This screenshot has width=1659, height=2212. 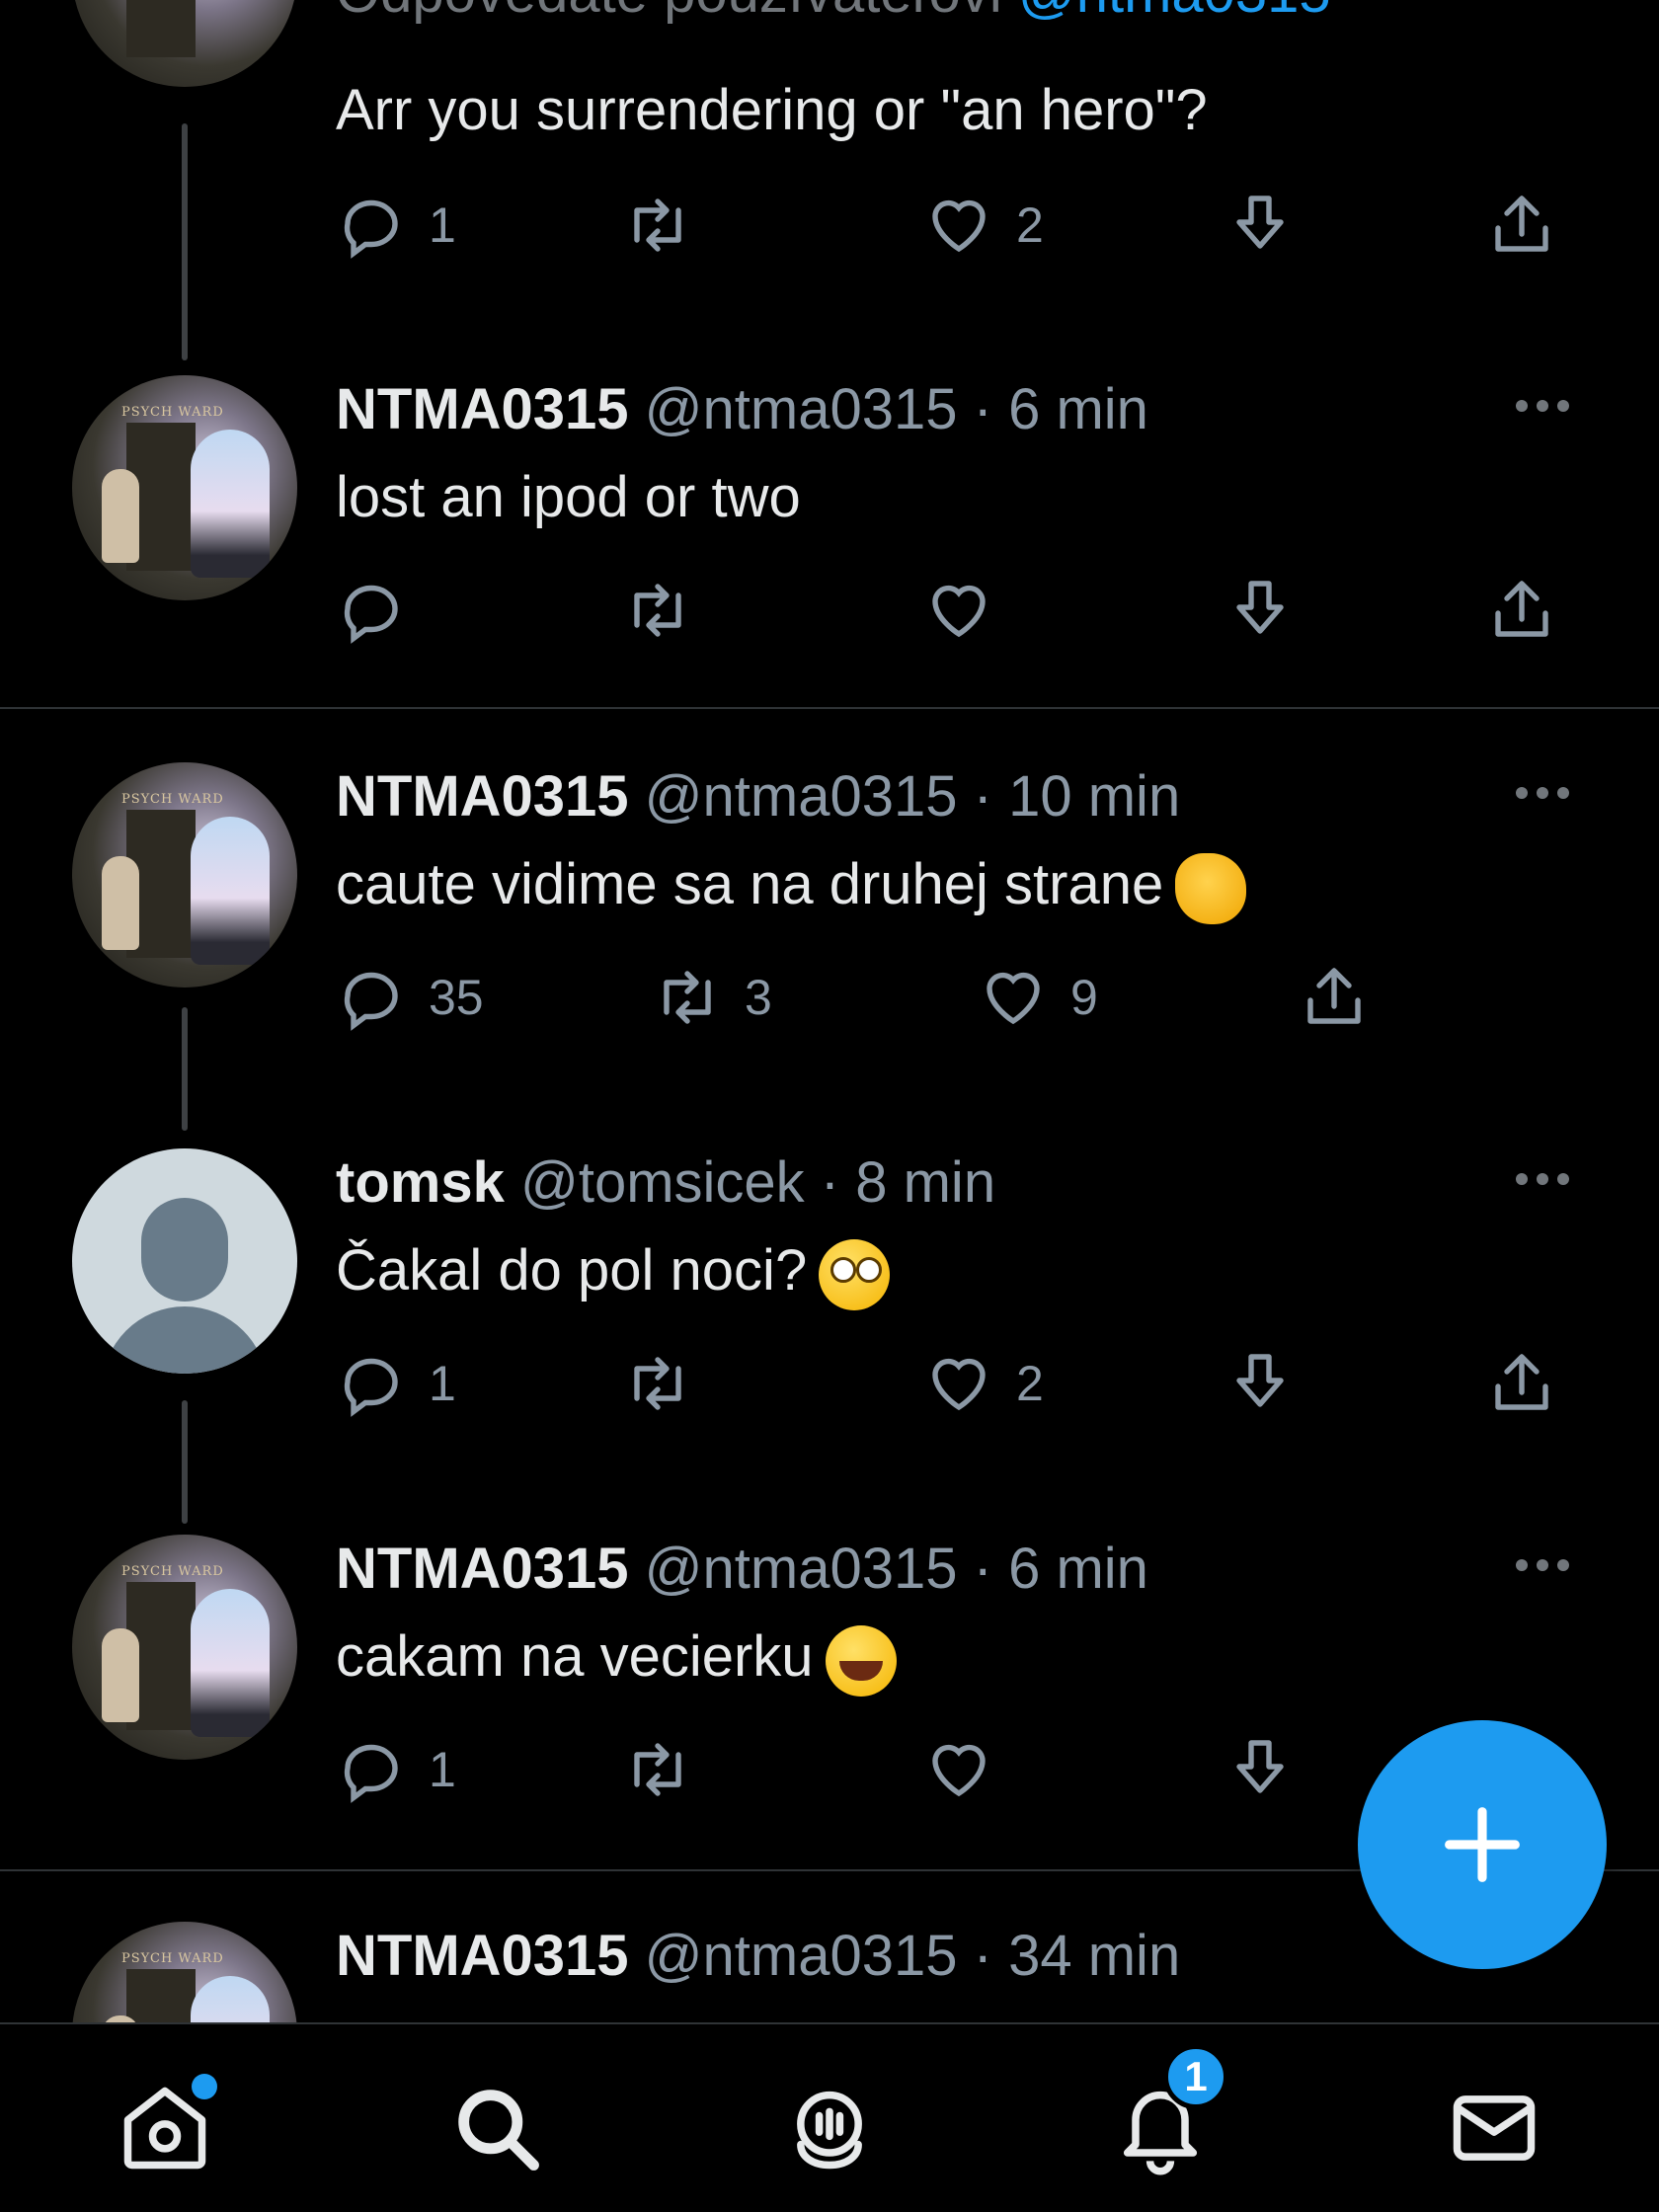 I want to click on tweet-header: NTMA0315 @ntma0315 · 6 min, so click(x=742, y=1569).